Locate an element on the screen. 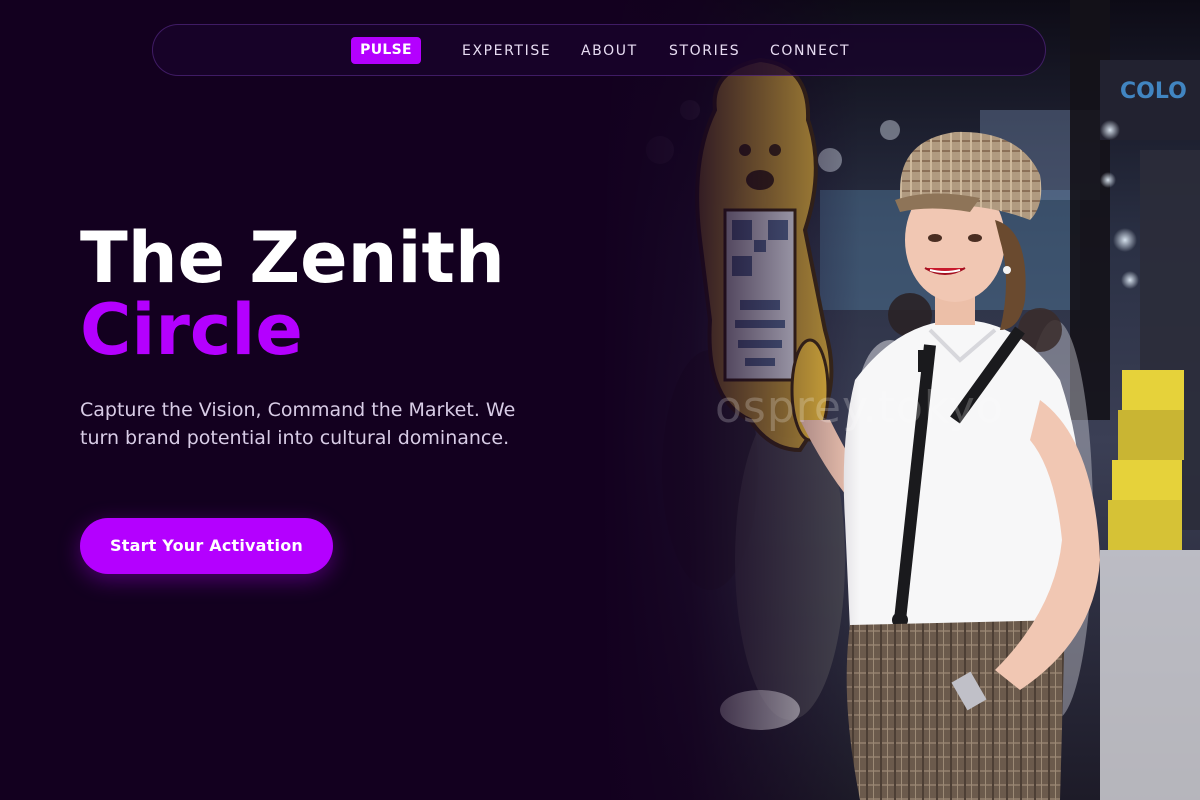 This screenshot has height=800, width=1200. nav-link-stories: STORIES is located at coordinates (704, 51).